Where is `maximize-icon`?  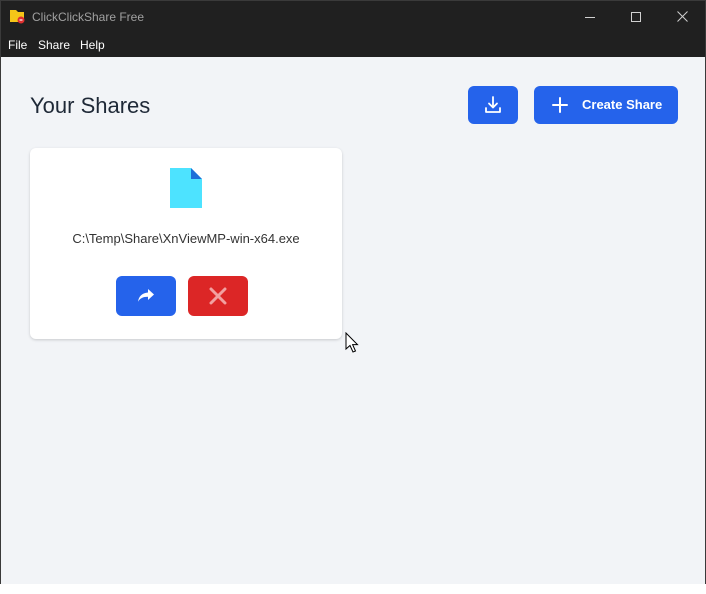 maximize-icon is located at coordinates (636, 16).